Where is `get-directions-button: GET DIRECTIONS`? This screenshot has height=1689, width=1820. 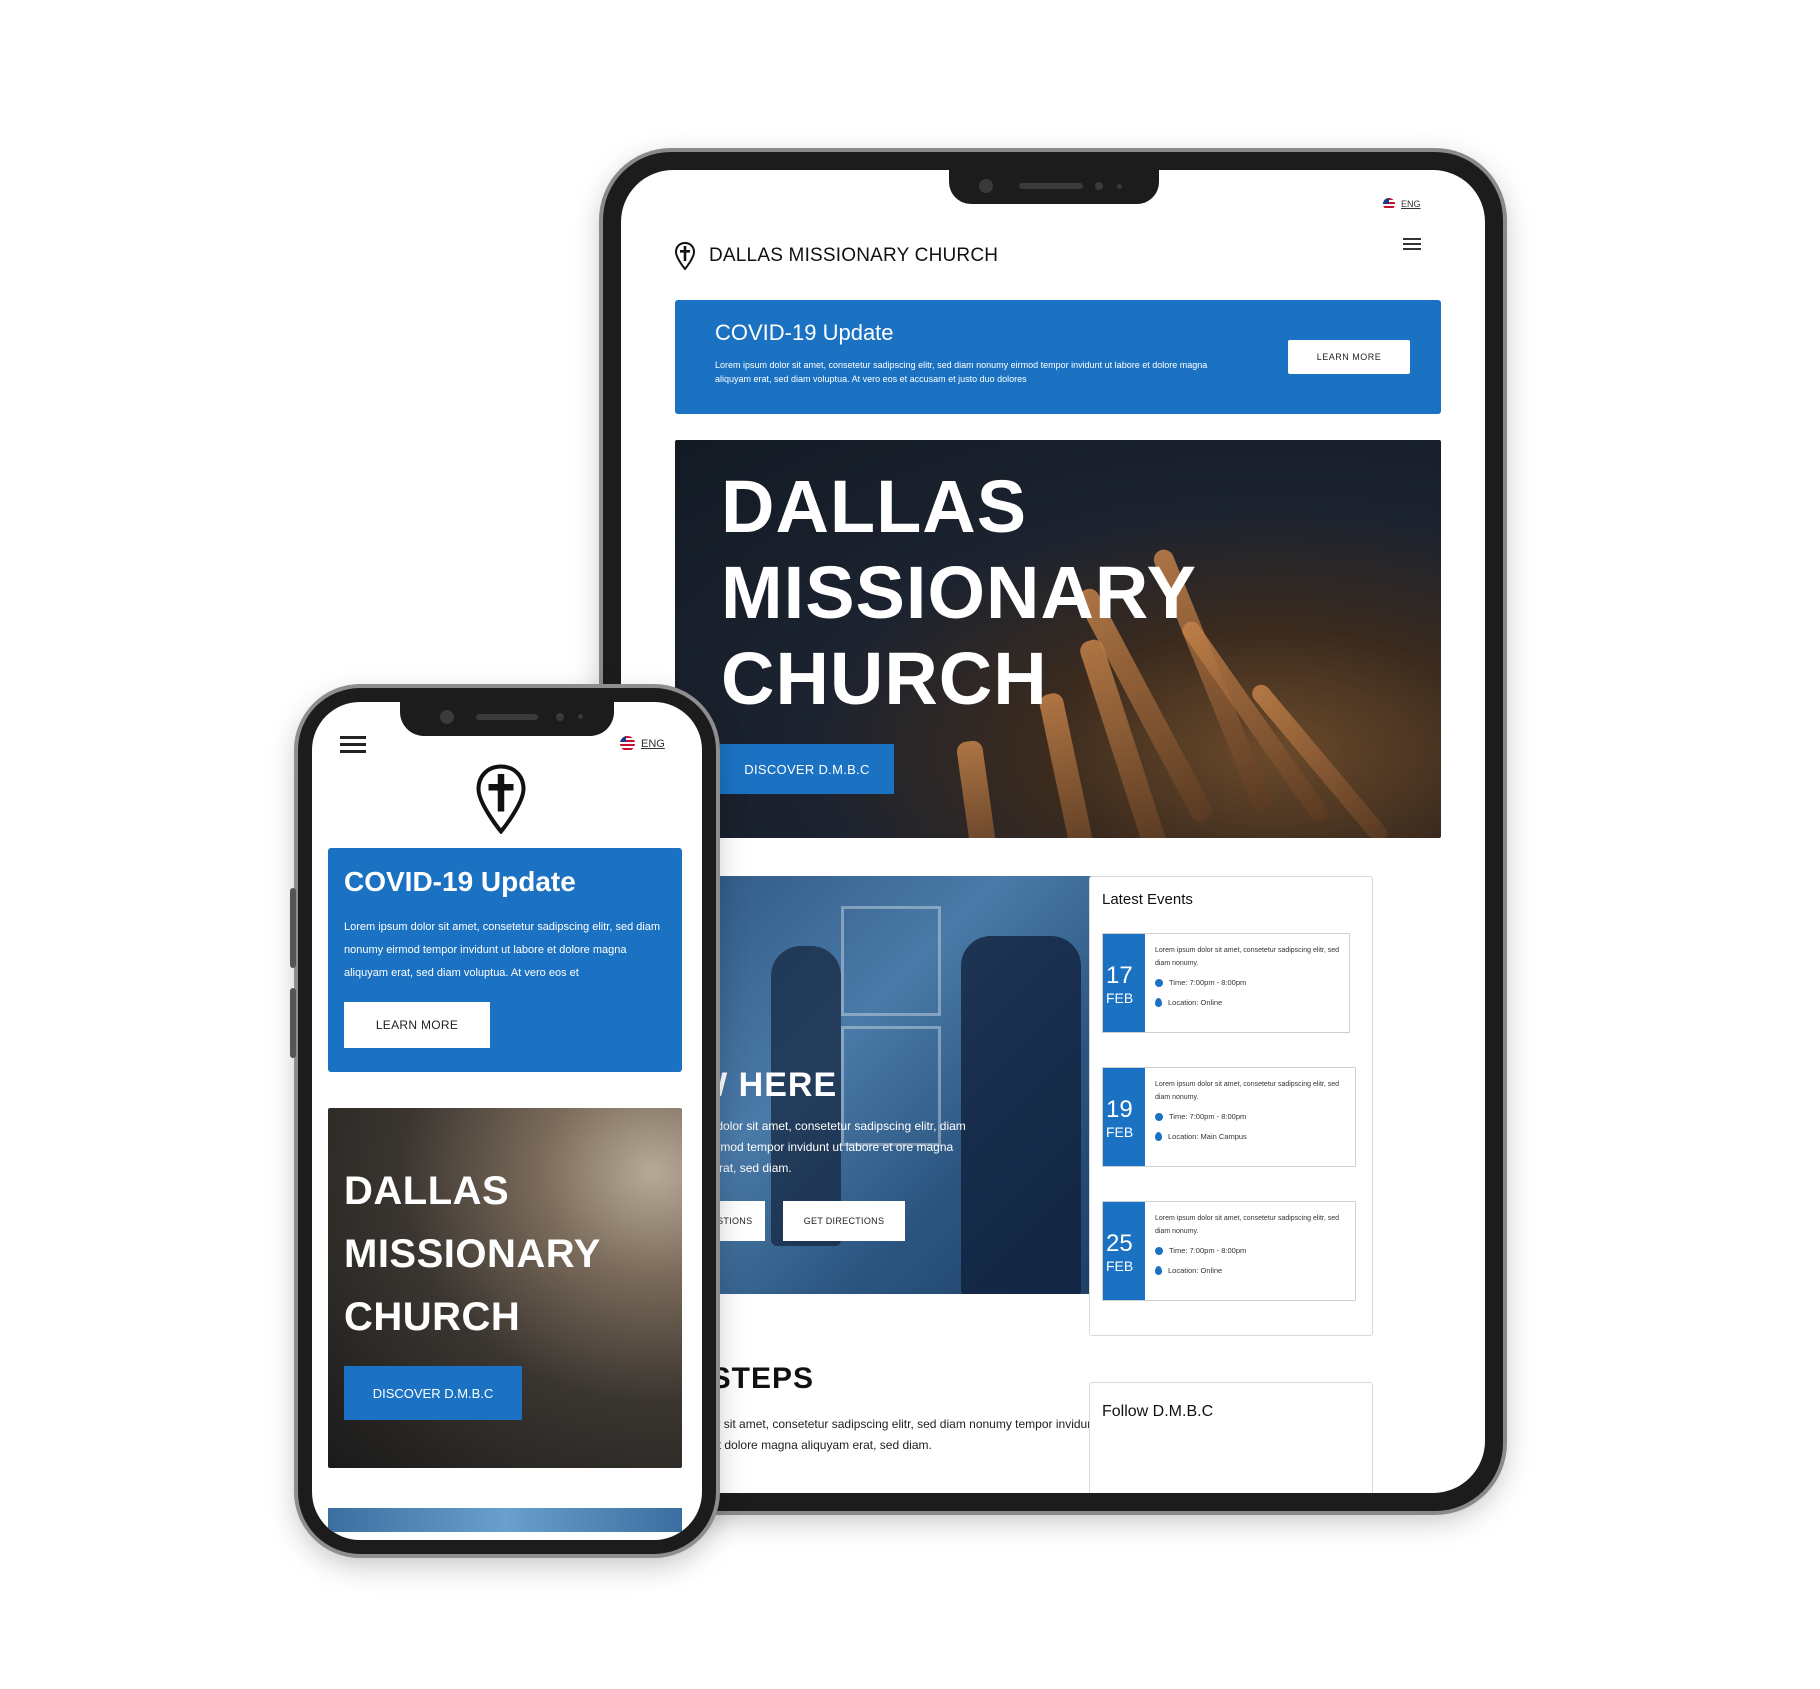
get-directions-button: GET DIRECTIONS is located at coordinates (844, 1221).